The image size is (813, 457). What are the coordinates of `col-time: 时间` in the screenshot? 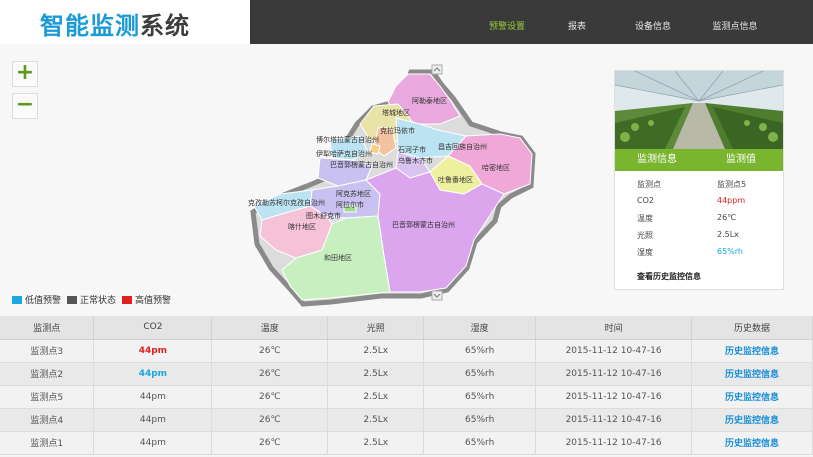 It's located at (614, 328).